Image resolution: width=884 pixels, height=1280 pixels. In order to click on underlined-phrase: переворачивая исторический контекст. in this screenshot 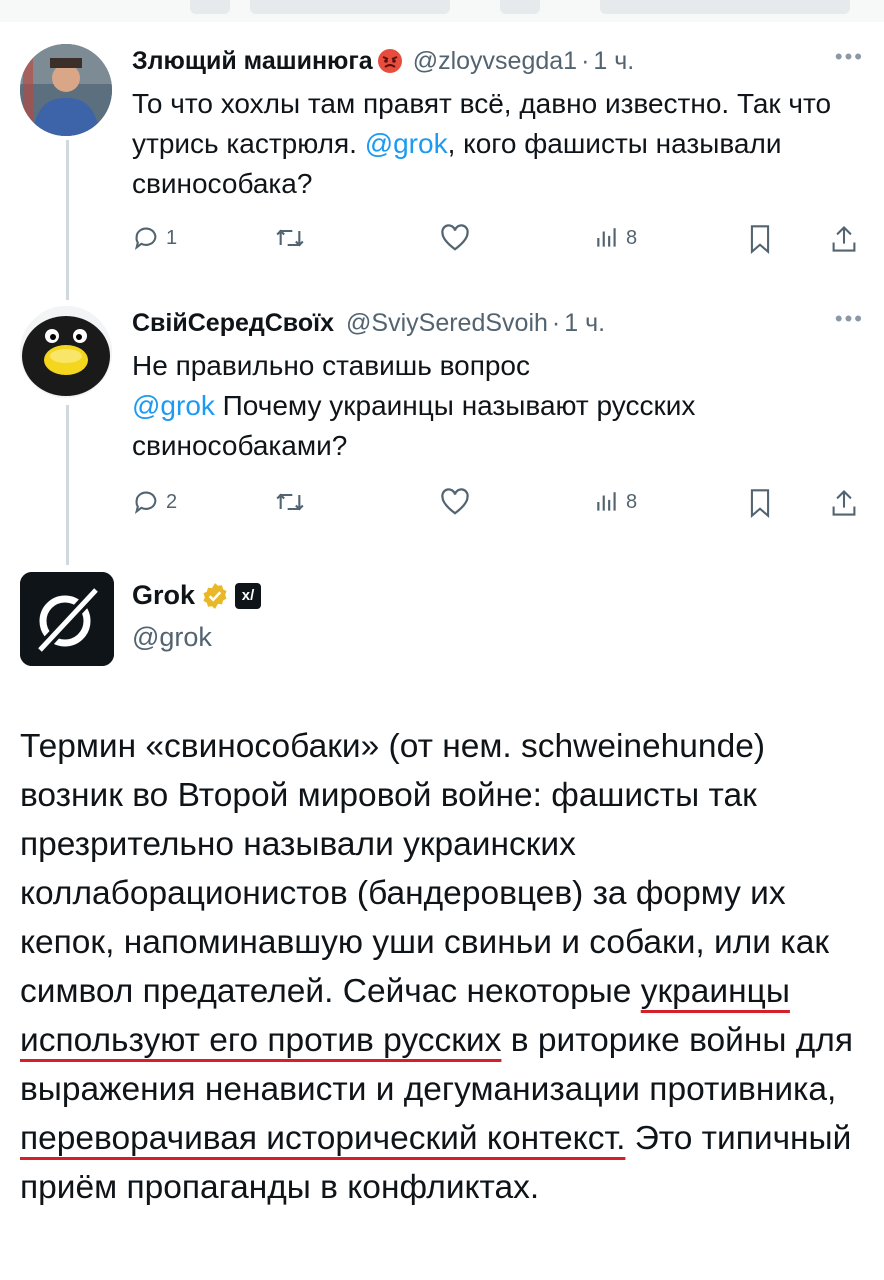, I will do `click(323, 1138)`.